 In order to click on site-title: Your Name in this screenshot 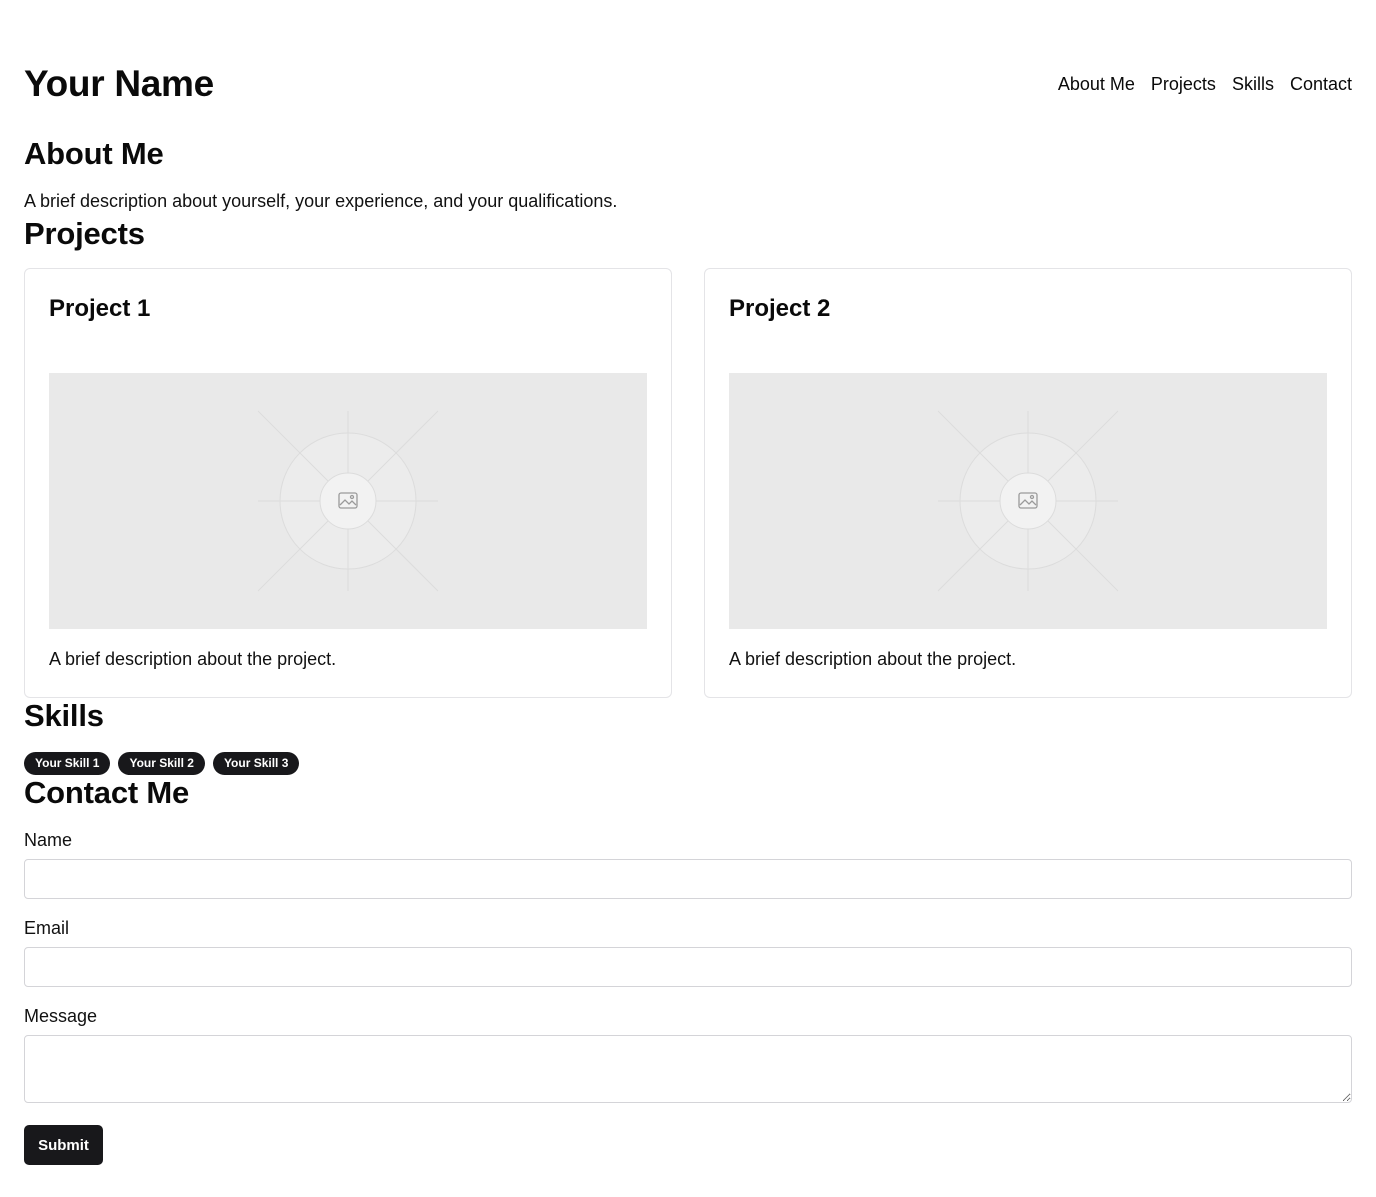, I will do `click(119, 83)`.